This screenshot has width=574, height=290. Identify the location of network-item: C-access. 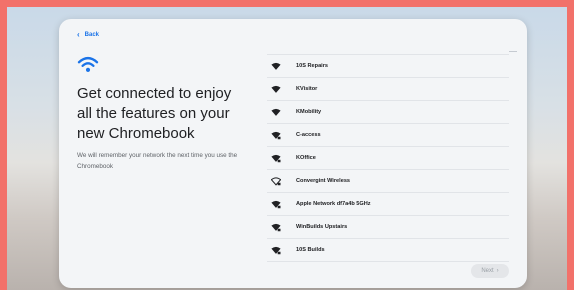
(388, 135).